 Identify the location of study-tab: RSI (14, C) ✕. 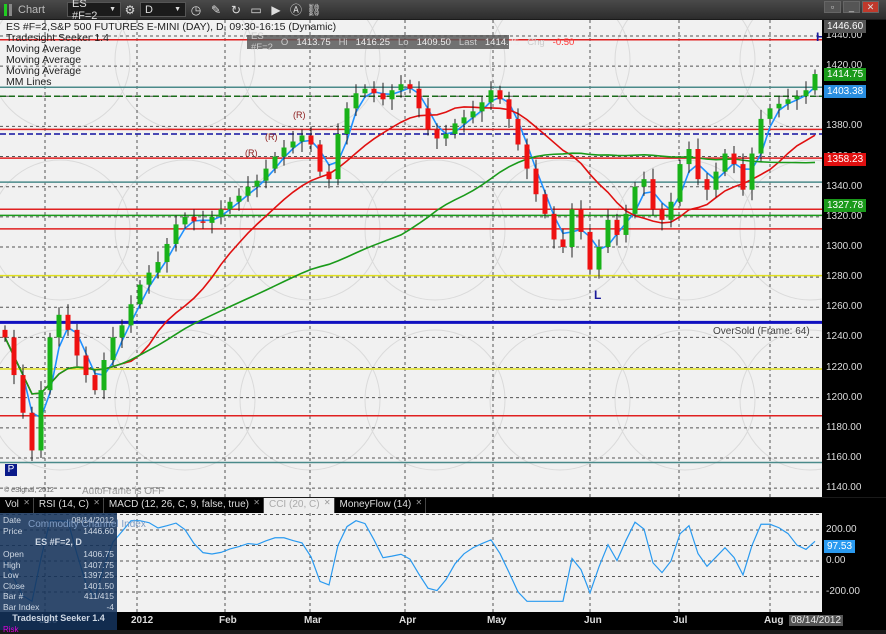
(69, 505).